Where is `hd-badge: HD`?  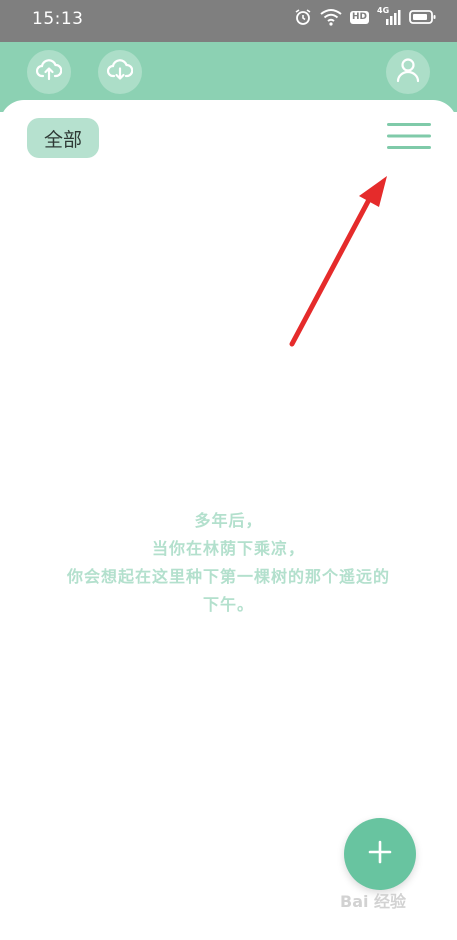 hd-badge: HD is located at coordinates (359, 17).